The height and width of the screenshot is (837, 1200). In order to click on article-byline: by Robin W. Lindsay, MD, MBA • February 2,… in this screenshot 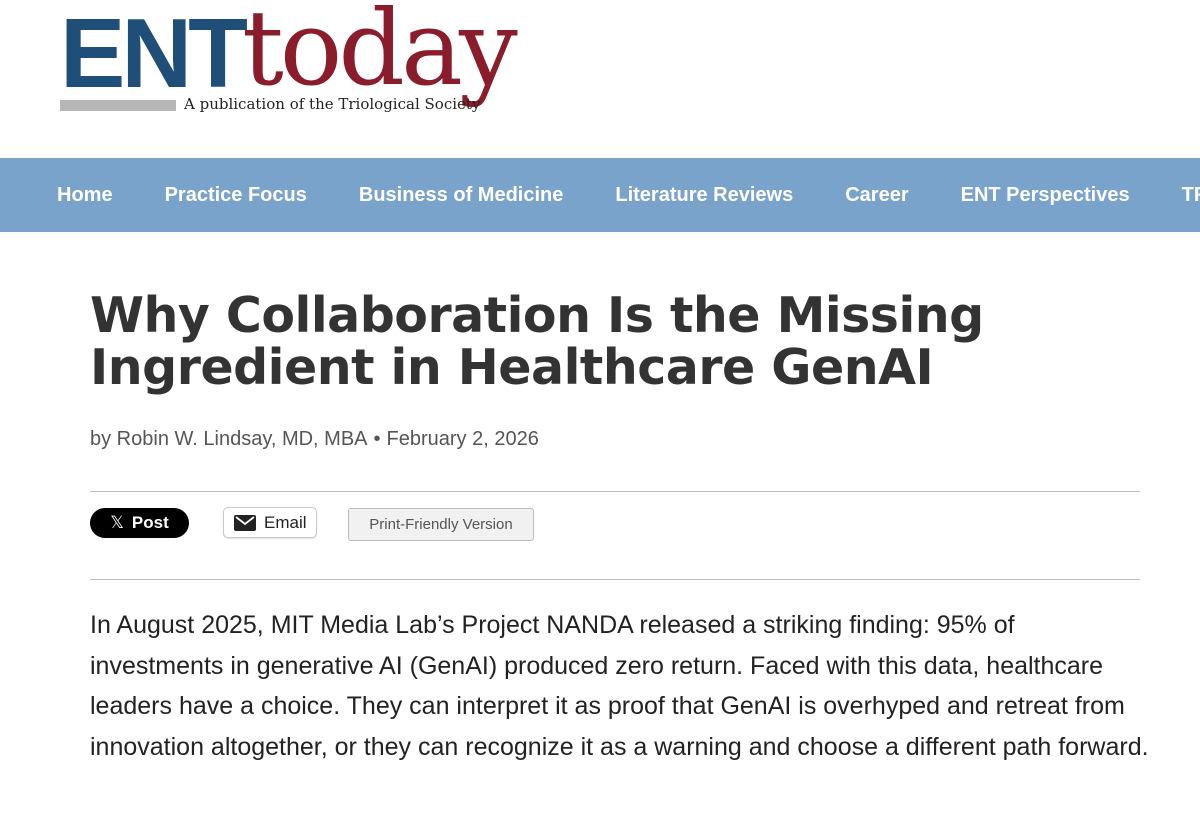, I will do `click(314, 439)`.